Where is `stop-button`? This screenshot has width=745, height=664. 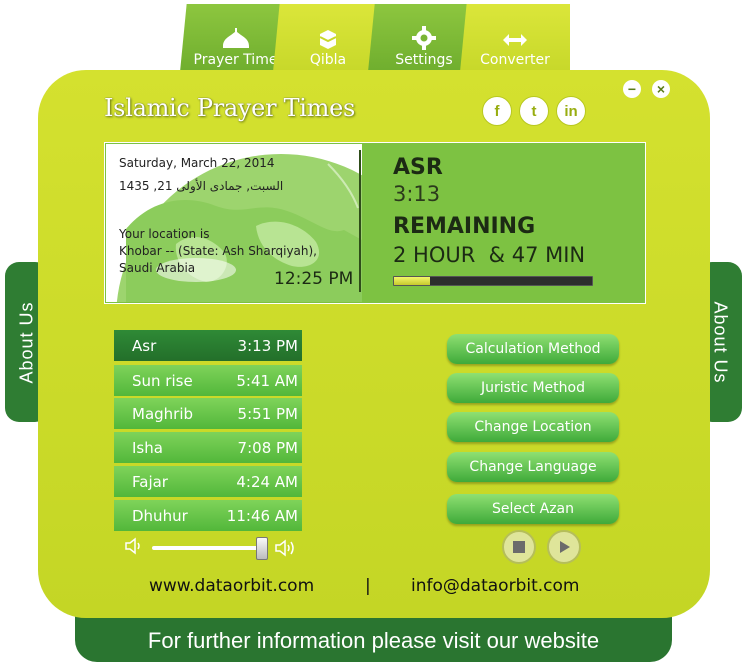 stop-button is located at coordinates (519, 547).